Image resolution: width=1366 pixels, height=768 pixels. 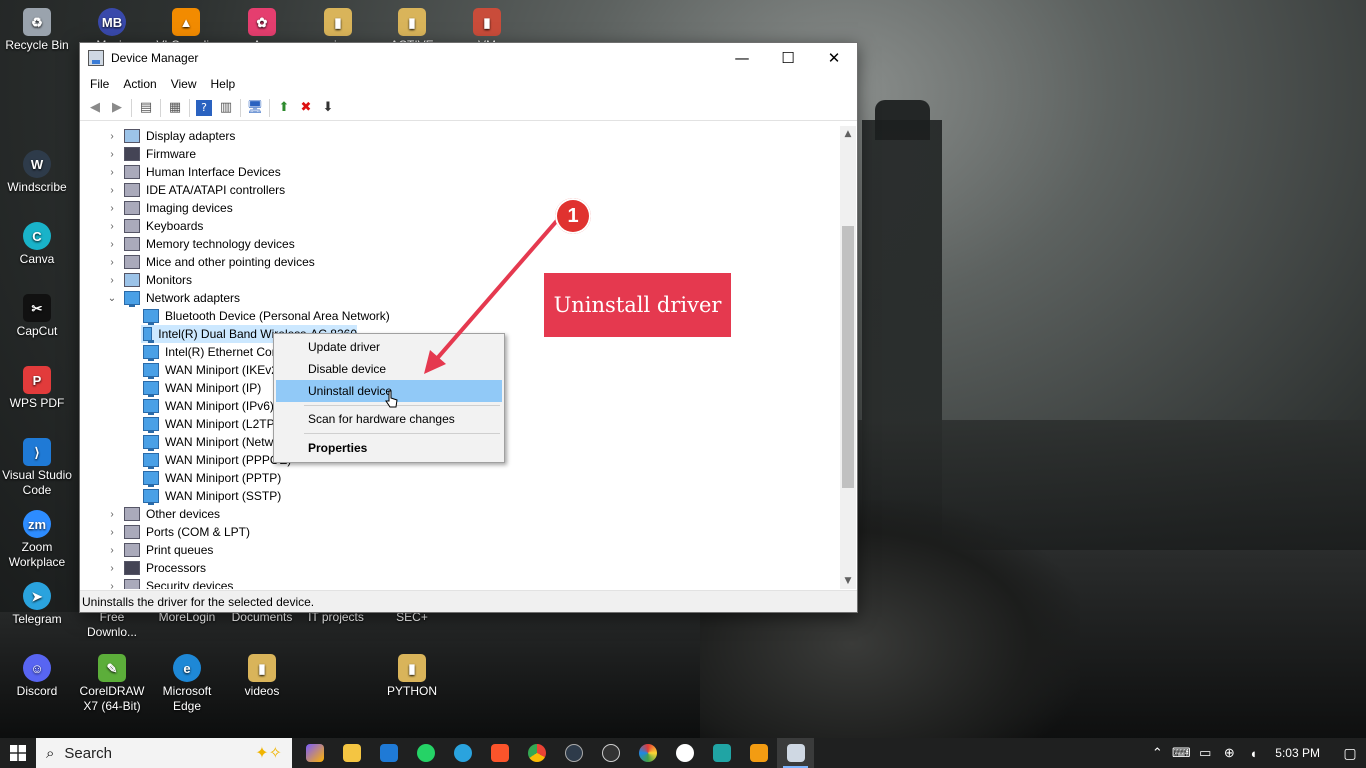 I want to click on desktop-icon-python: ▮ PYTHON, so click(x=412, y=676).